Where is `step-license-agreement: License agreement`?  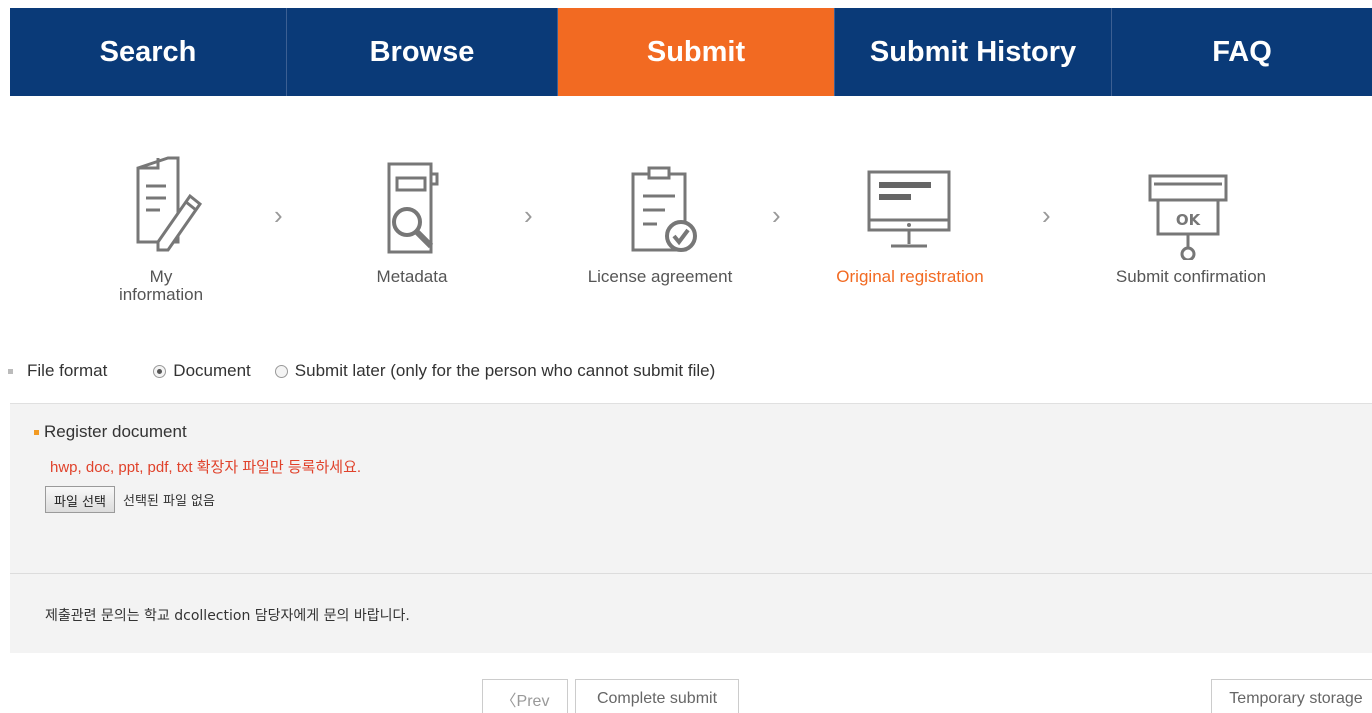 step-license-agreement: License agreement is located at coordinates (660, 218).